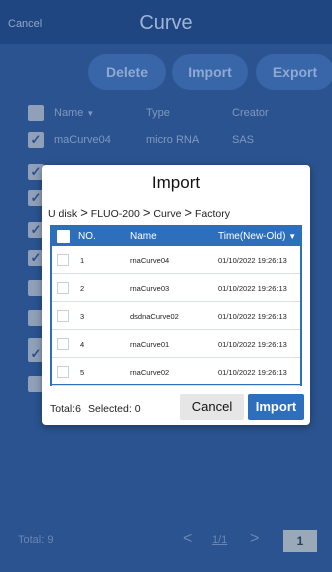  I want to click on action-buttons: Delete Import Export, so click(166, 74).